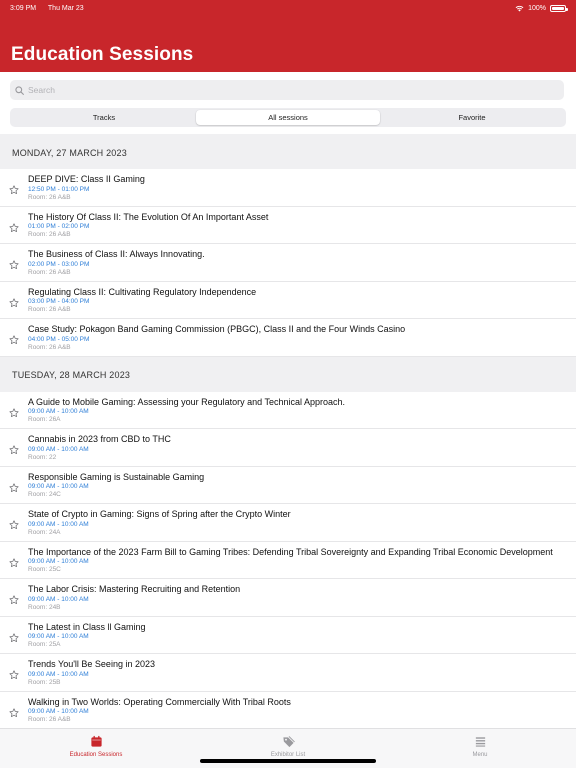 The image size is (576, 768). I want to click on segment-all-sessions: All sessions, so click(288, 117).